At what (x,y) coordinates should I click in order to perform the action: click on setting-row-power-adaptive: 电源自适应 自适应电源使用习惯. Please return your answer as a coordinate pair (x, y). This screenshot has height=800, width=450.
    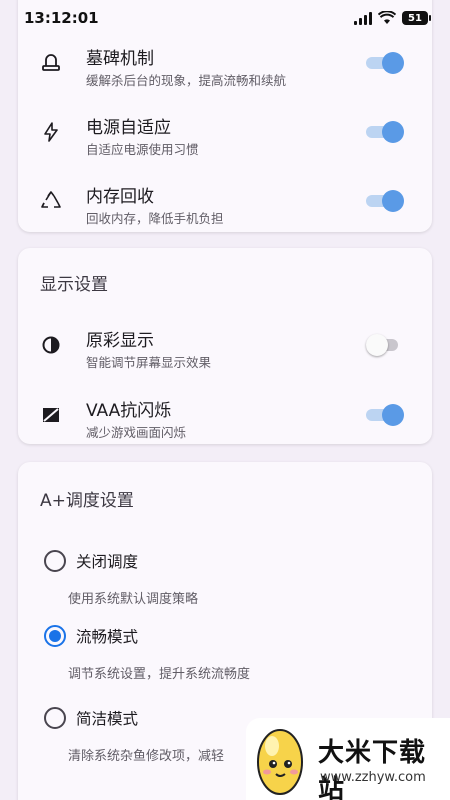
    Looking at the image, I should click on (225, 139).